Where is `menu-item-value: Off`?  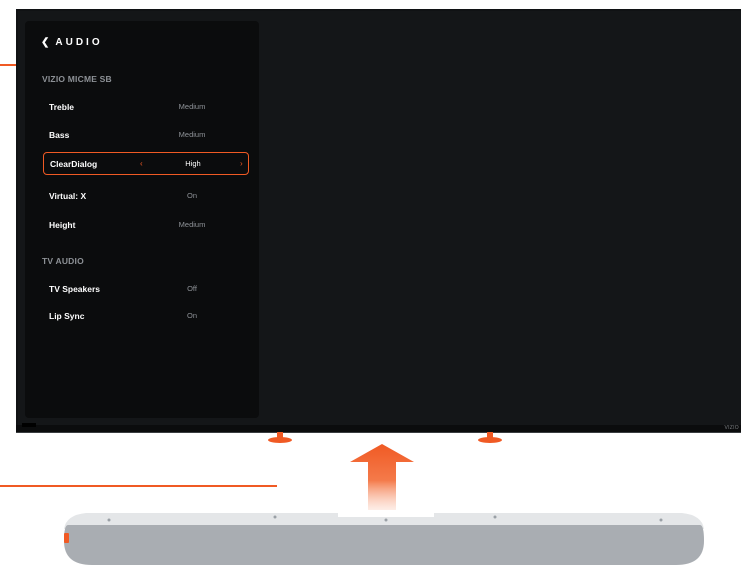
menu-item-value: Off is located at coordinates (192, 288).